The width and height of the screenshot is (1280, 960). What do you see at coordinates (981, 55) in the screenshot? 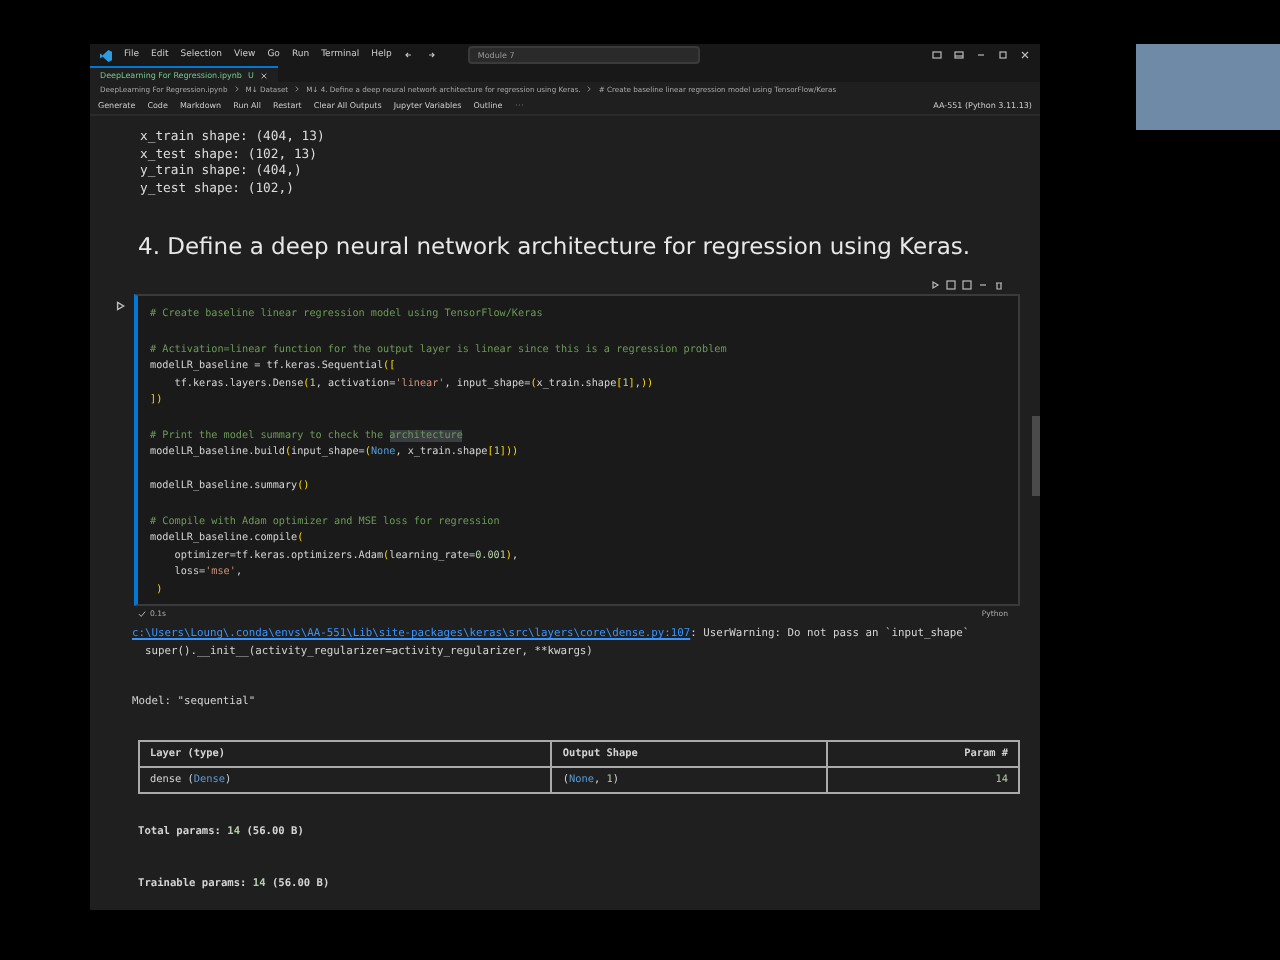
I see `minimize-icon` at bounding box center [981, 55].